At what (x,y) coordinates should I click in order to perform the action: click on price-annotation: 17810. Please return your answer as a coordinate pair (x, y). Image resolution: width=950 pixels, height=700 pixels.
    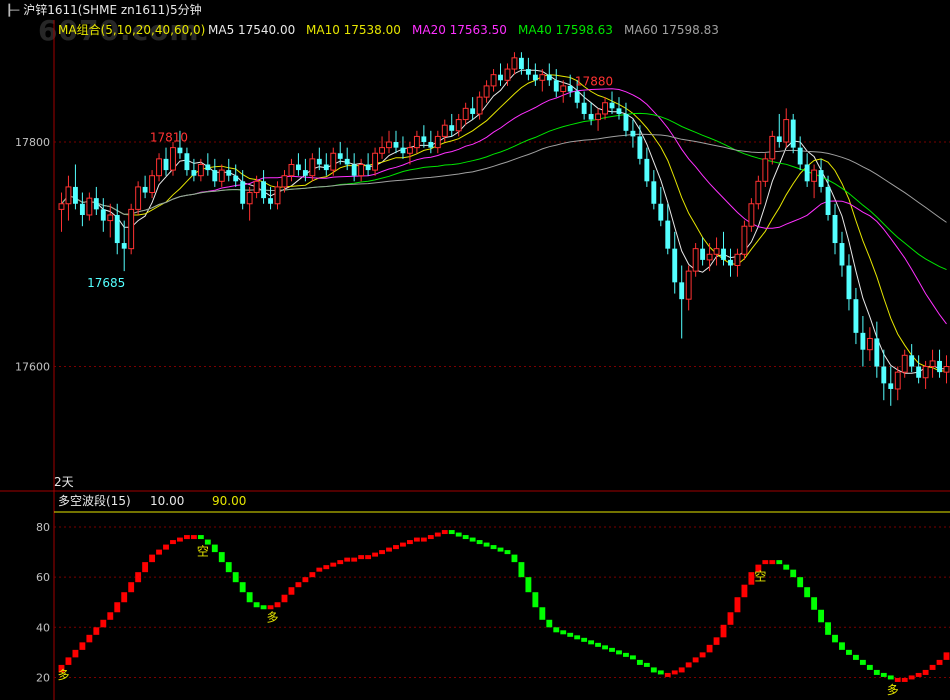
    Looking at the image, I should click on (169, 138).